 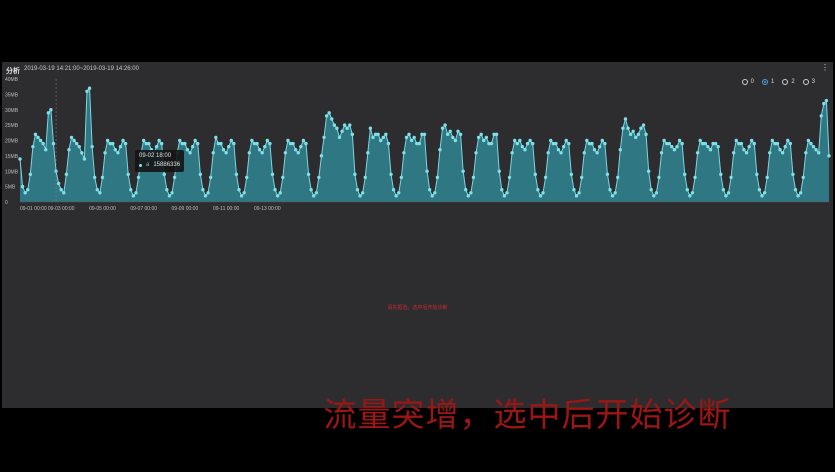 I want to click on chart-tooltip: 09-02 18:00 a 15886336, so click(x=160, y=161).